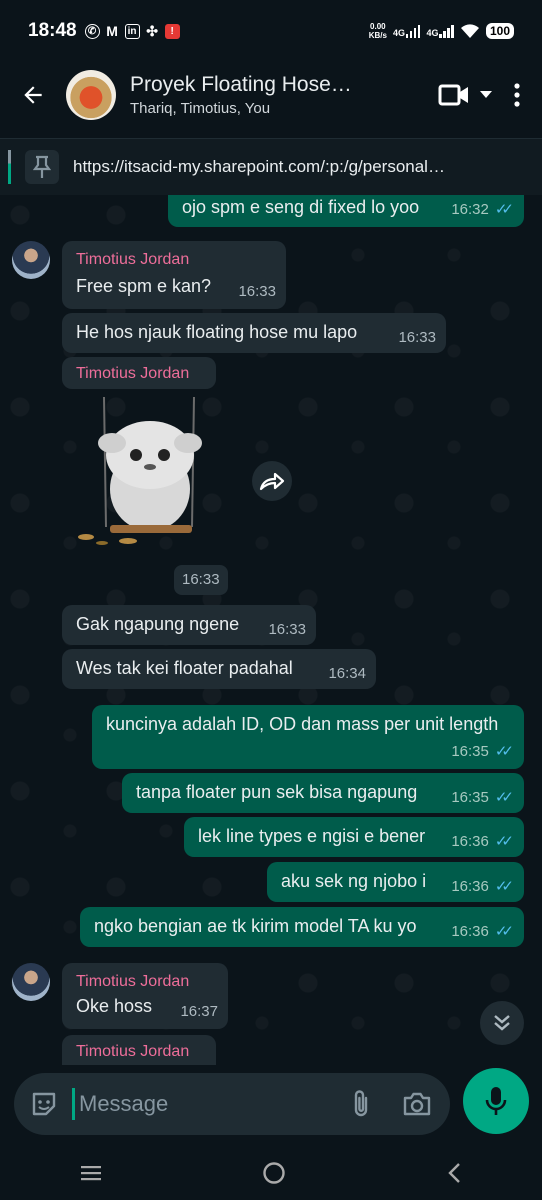 Image resolution: width=542 pixels, height=1200 pixels. Describe the element at coordinates (377, 31) in the screenshot. I see `network-speed: 0.00 KB/s` at that location.